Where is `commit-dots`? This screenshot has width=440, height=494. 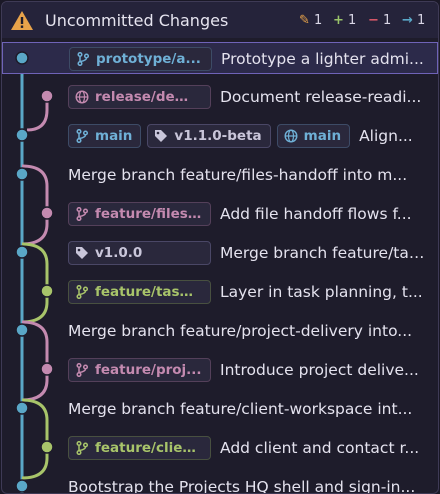 commit-dots is located at coordinates (34, 272).